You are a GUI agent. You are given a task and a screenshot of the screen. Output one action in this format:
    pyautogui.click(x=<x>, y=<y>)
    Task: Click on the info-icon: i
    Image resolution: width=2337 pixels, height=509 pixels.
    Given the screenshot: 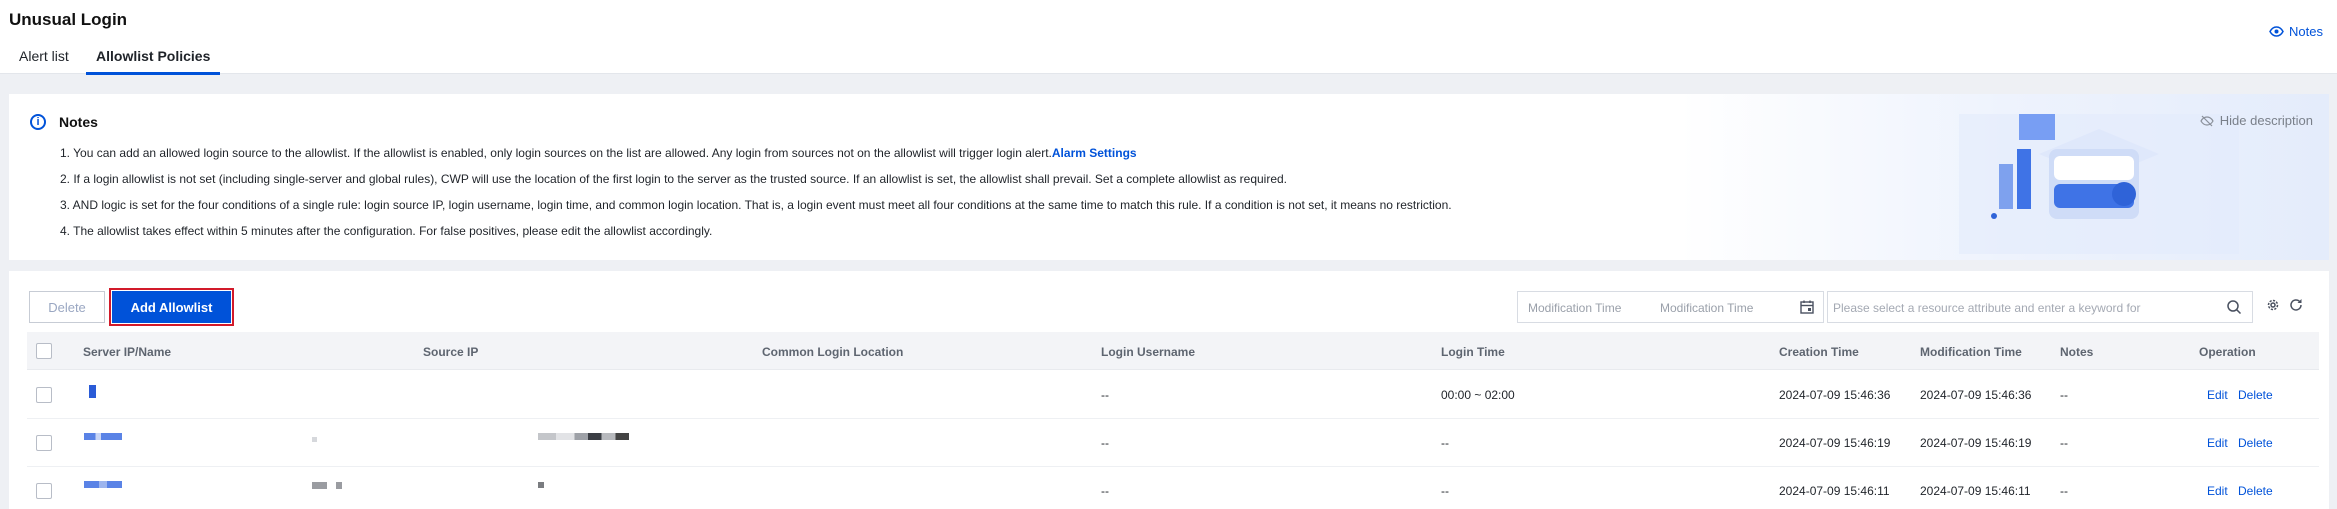 What is the action you would take?
    pyautogui.click(x=38, y=122)
    